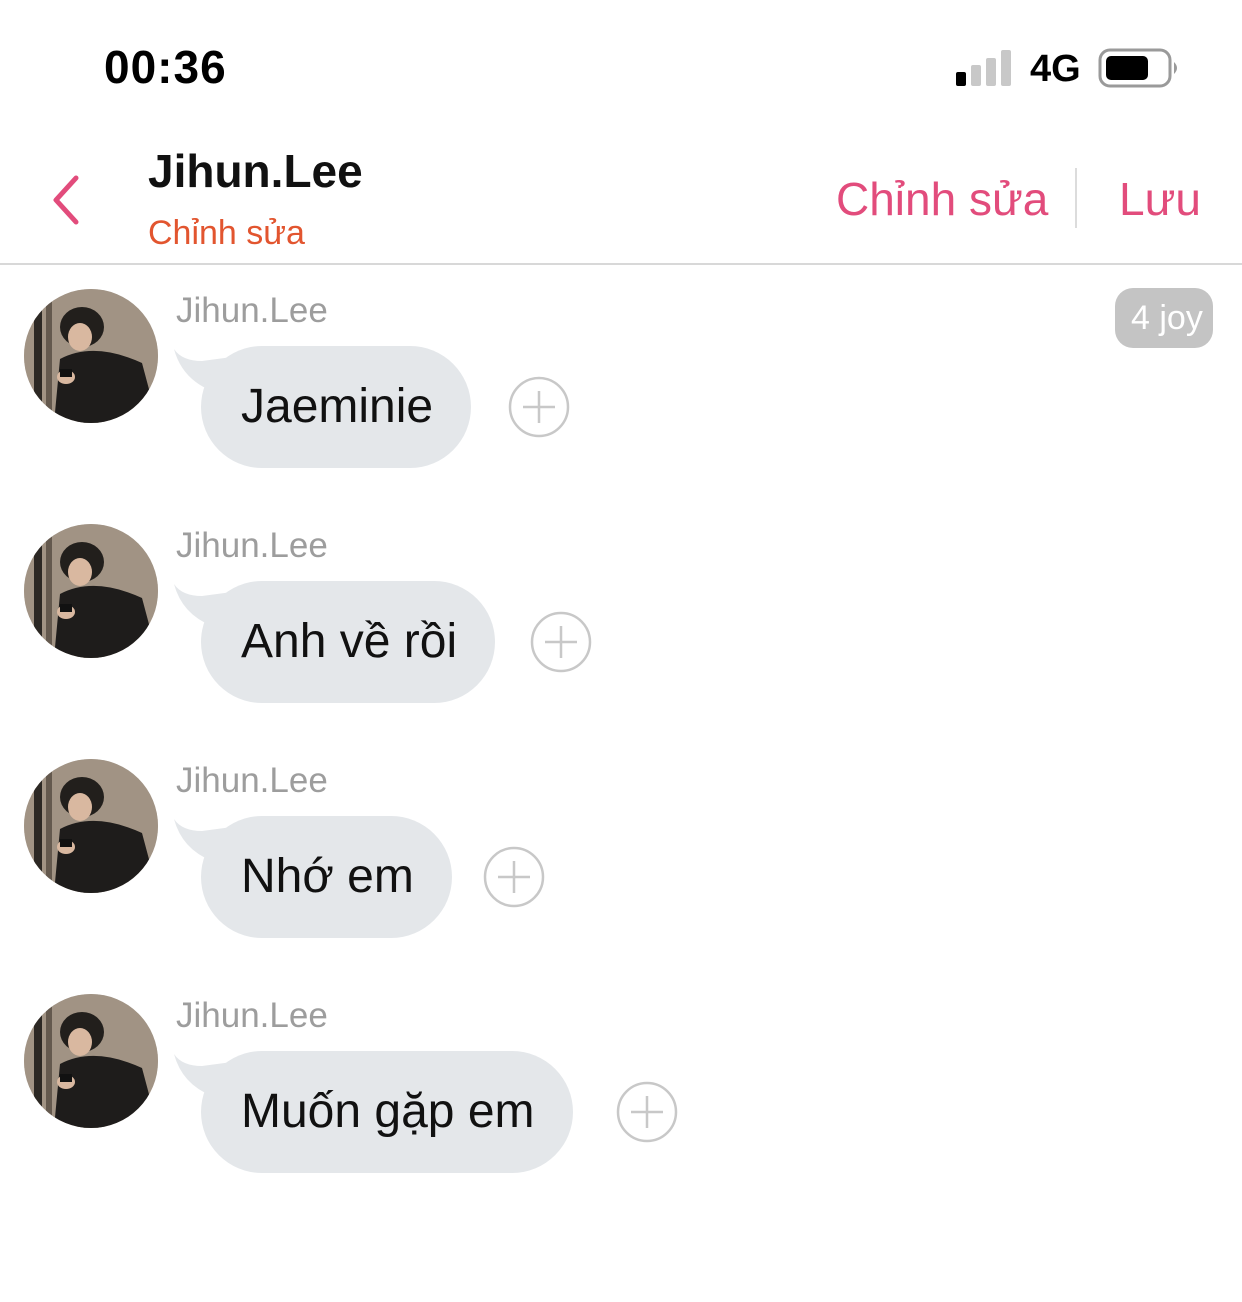 Image resolution: width=1242 pixels, height=1302 pixels. I want to click on message-bubble: Anh về rồi, so click(348, 642).